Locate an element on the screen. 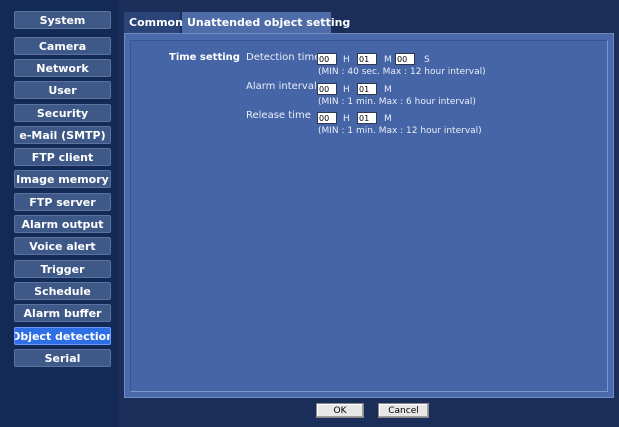 This screenshot has width=619, height=427. tab-bar: Common Unattended object setting is located at coordinates (368, 22).